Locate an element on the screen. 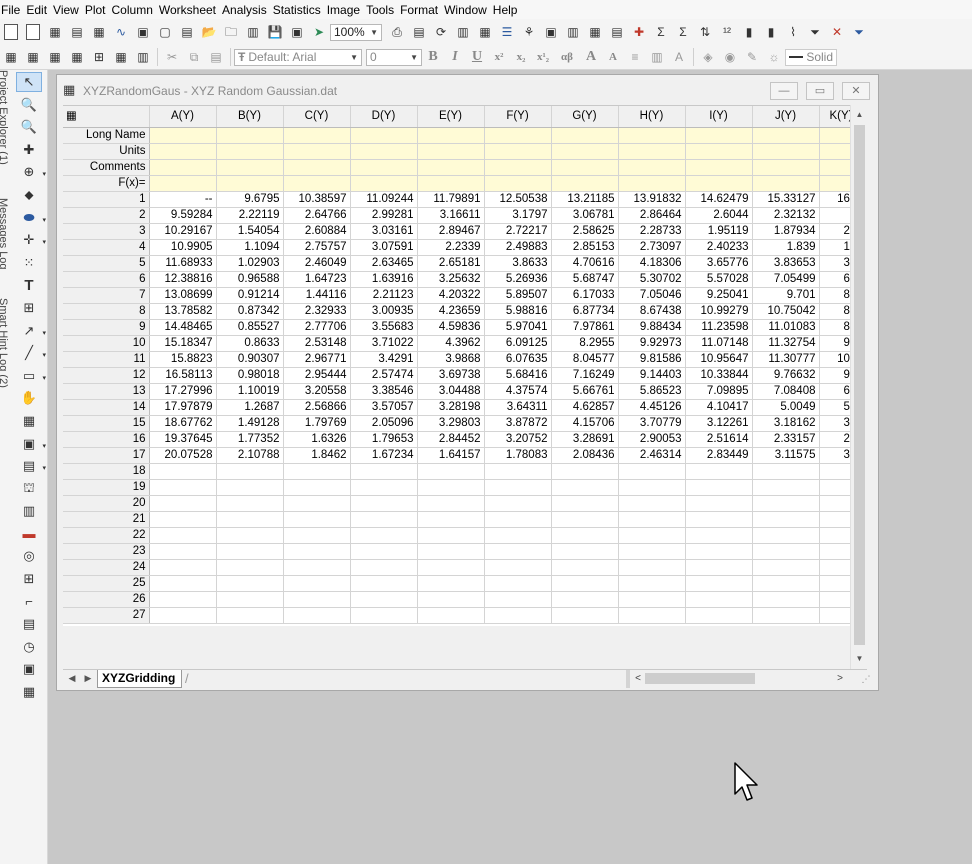  column-header: A(Y) is located at coordinates (183, 117).